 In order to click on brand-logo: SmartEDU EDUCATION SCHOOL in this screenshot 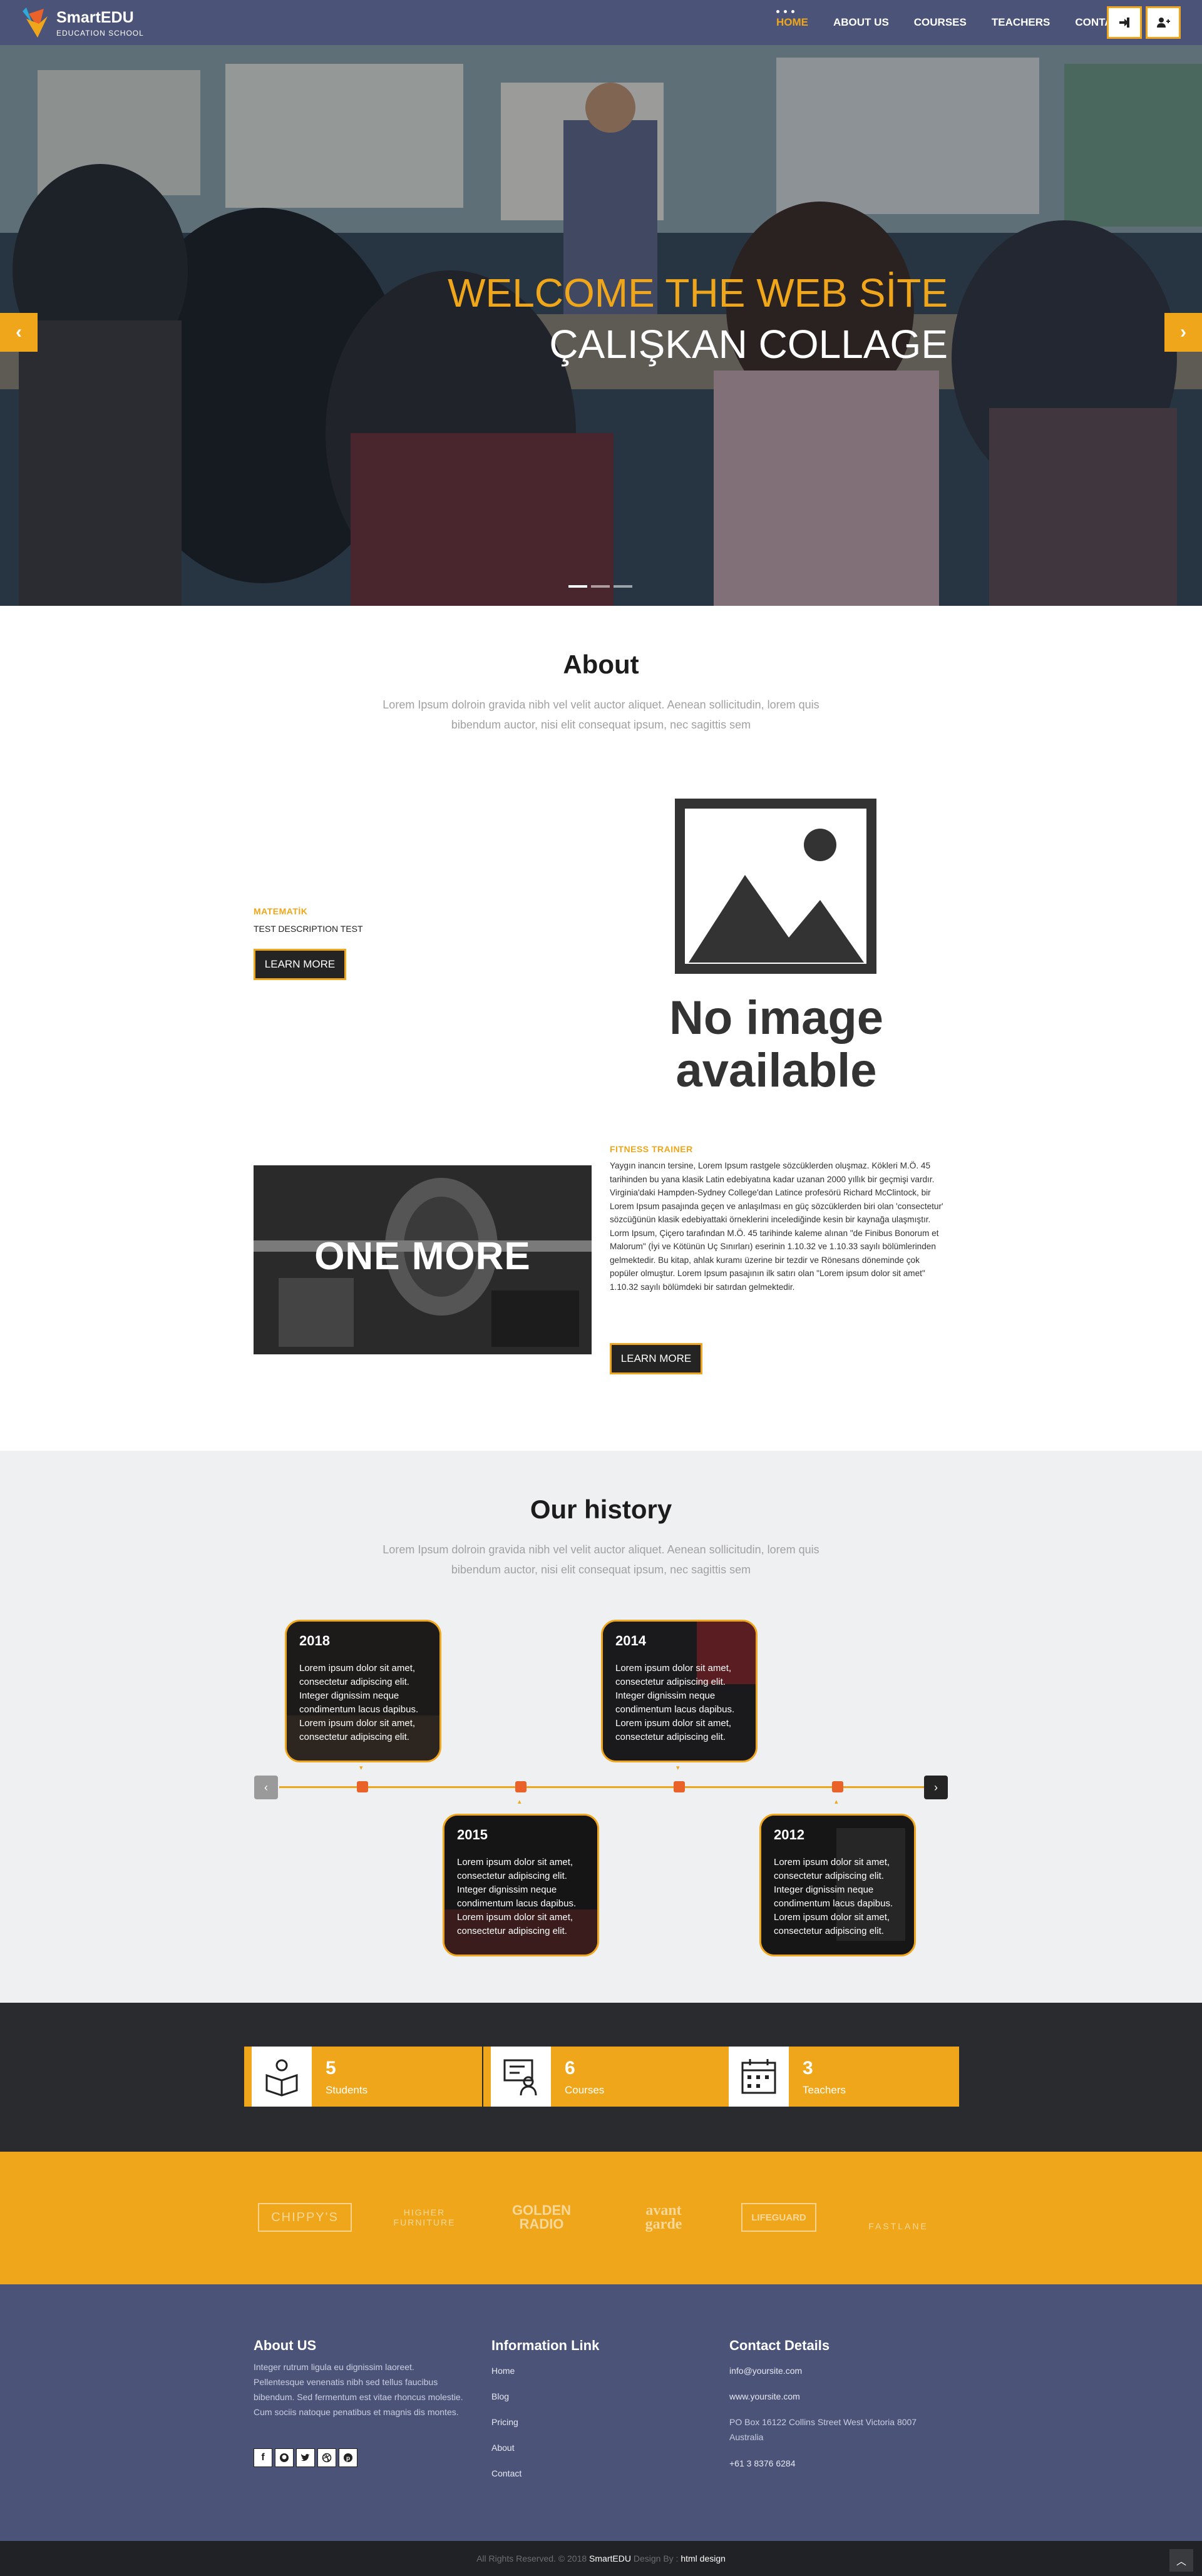, I will do `click(89, 23)`.